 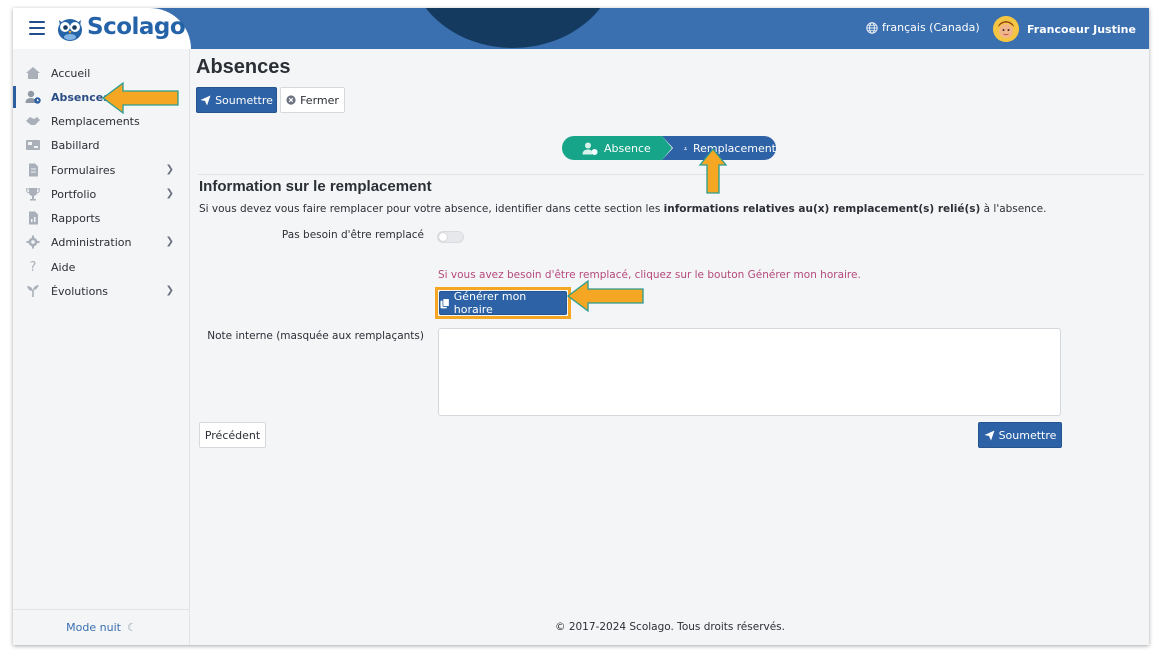 I want to click on avatar, so click(x=1006, y=29).